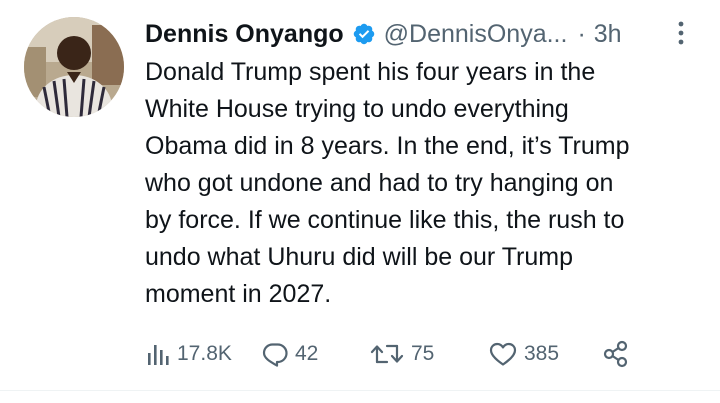  I want to click on share-icon, so click(616, 354).